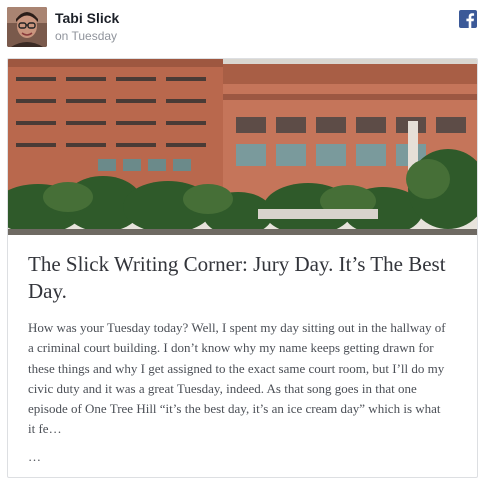 The height and width of the screenshot is (478, 485). I want to click on facebook-icon, so click(468, 19).